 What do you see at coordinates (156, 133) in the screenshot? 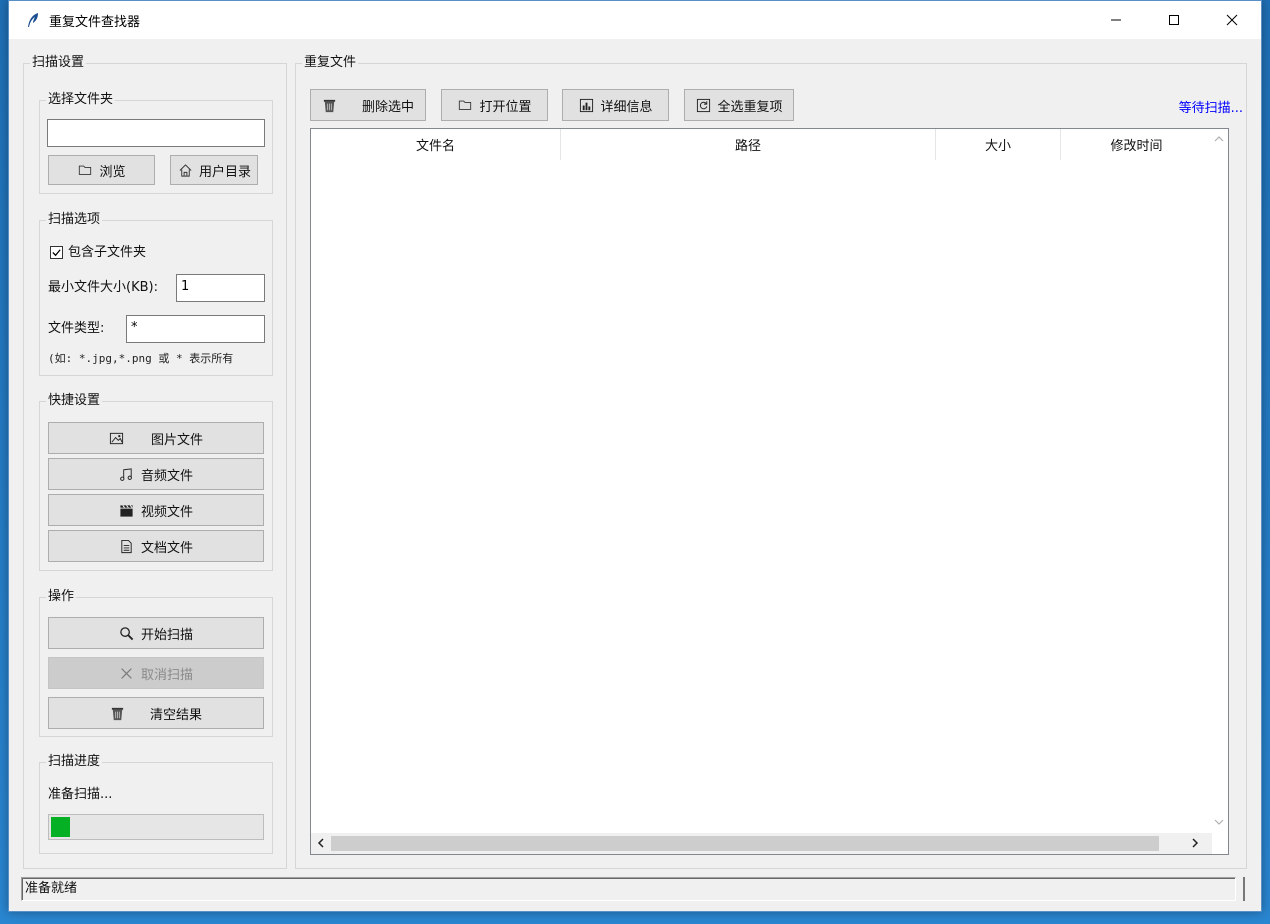
I see `folder-path-input` at bounding box center [156, 133].